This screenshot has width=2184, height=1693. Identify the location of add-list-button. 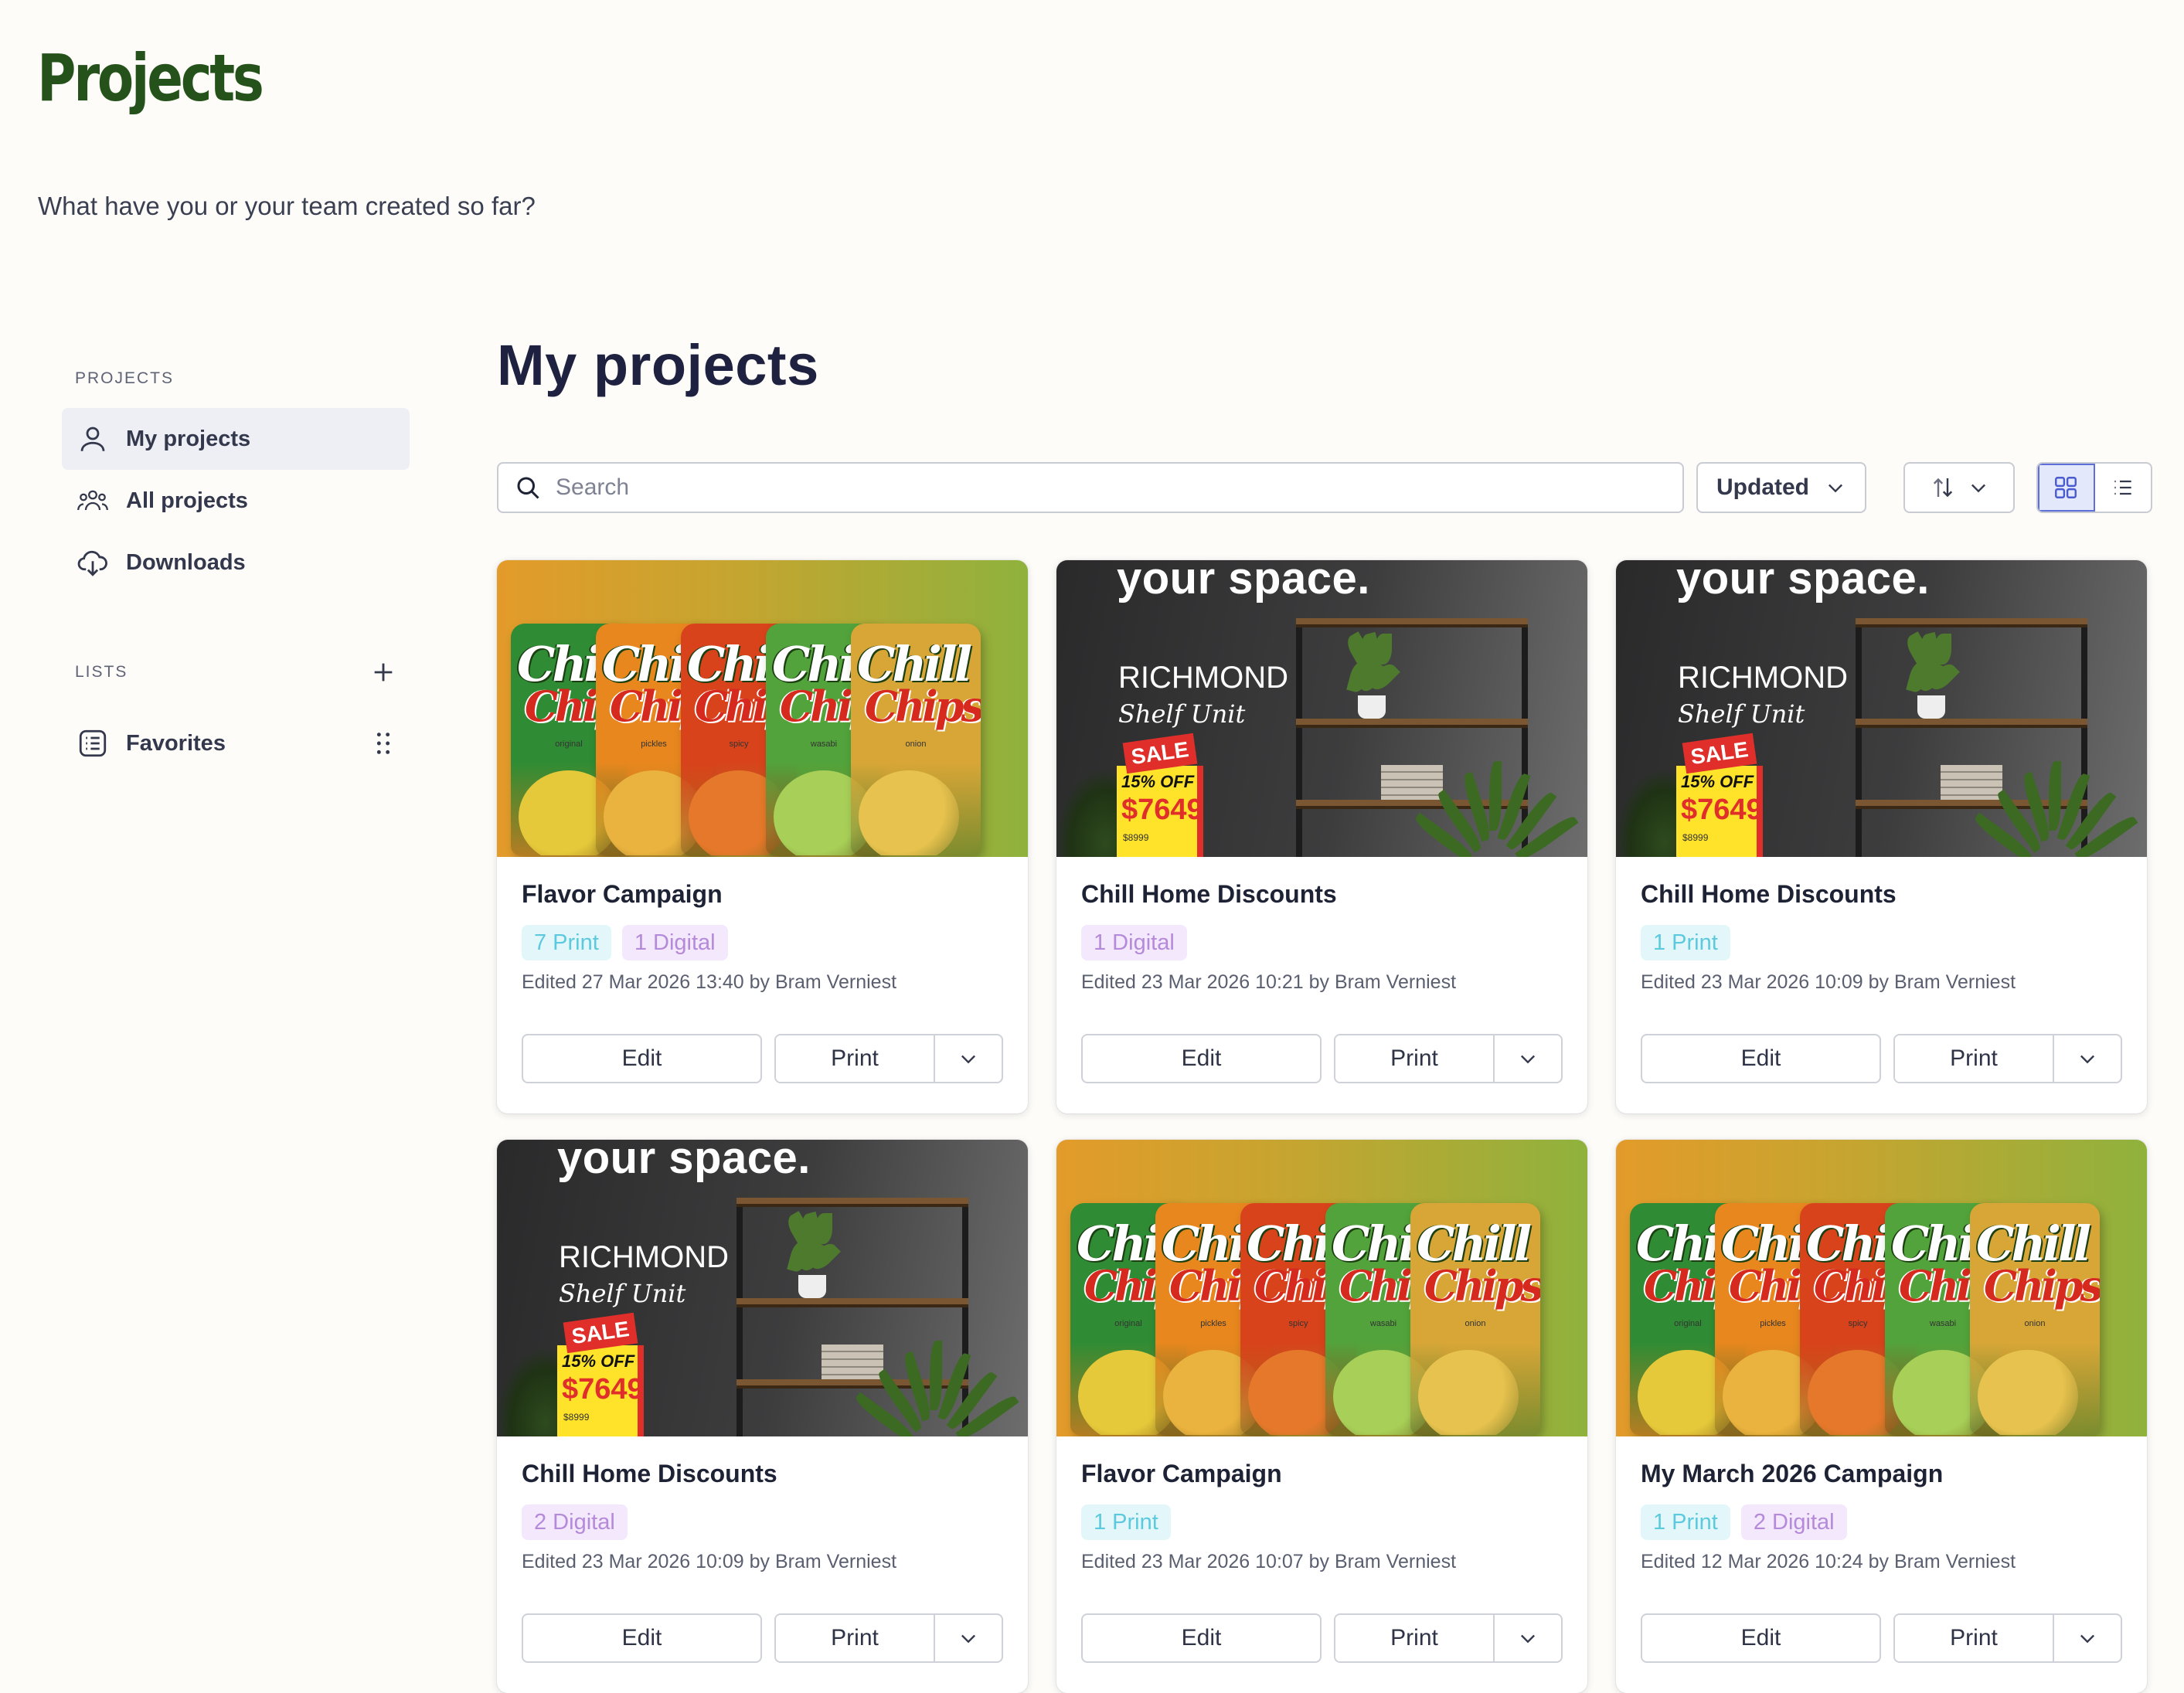
(383, 672).